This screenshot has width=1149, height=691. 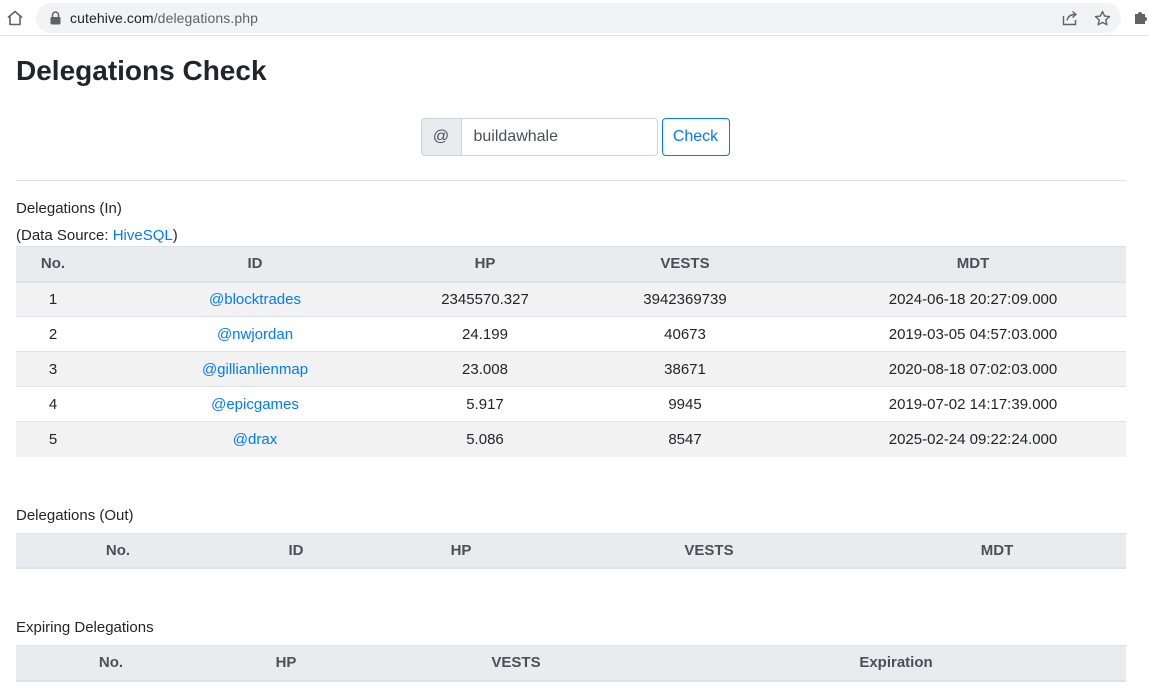 I want to click on delegations-in-heading: Delegations (In), so click(x=69, y=208).